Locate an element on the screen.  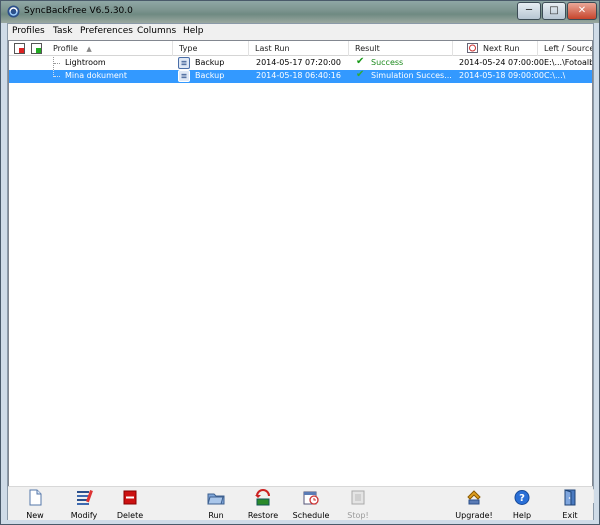
column-header-next-run: Next Run is located at coordinates (495, 48).